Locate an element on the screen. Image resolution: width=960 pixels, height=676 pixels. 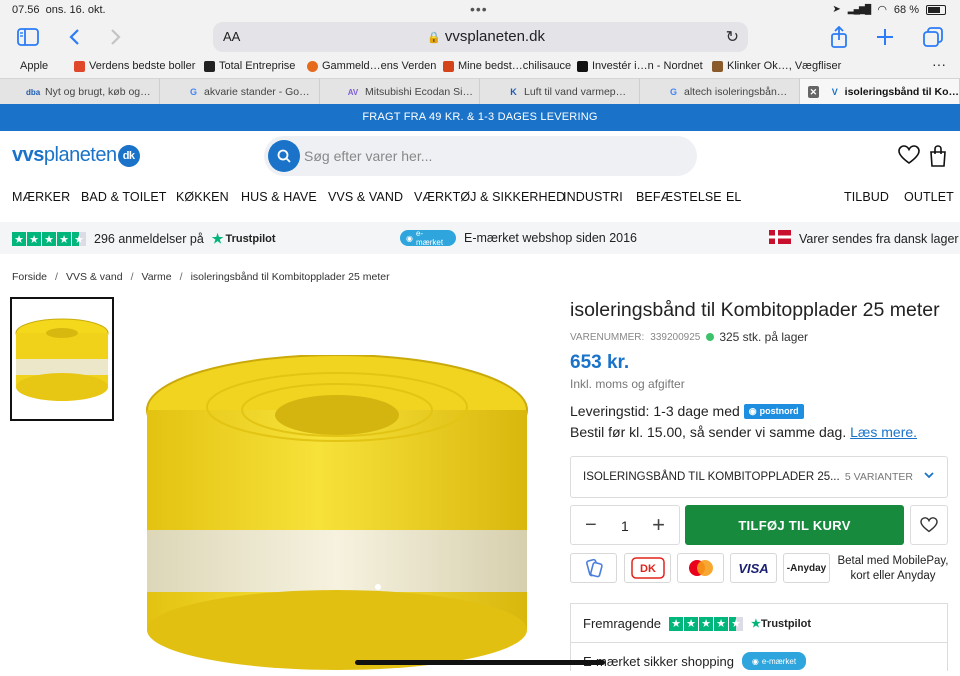
battery-percent: 68 % is located at coordinates (906, 9).